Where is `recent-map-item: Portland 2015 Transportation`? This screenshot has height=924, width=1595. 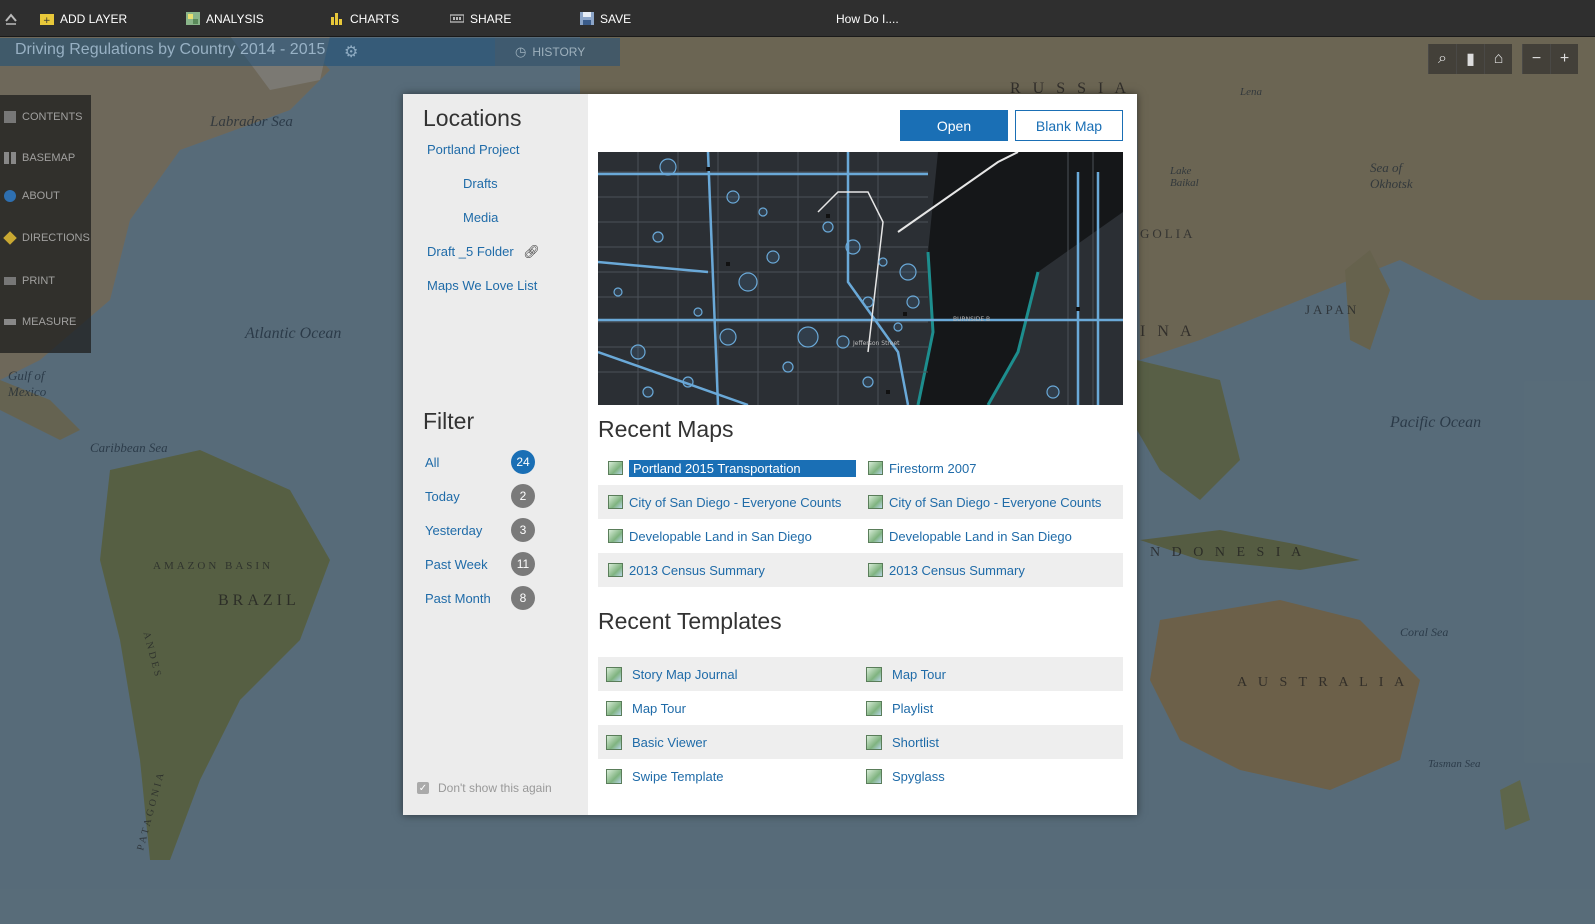
recent-map-item: Portland 2015 Transportation is located at coordinates (732, 468).